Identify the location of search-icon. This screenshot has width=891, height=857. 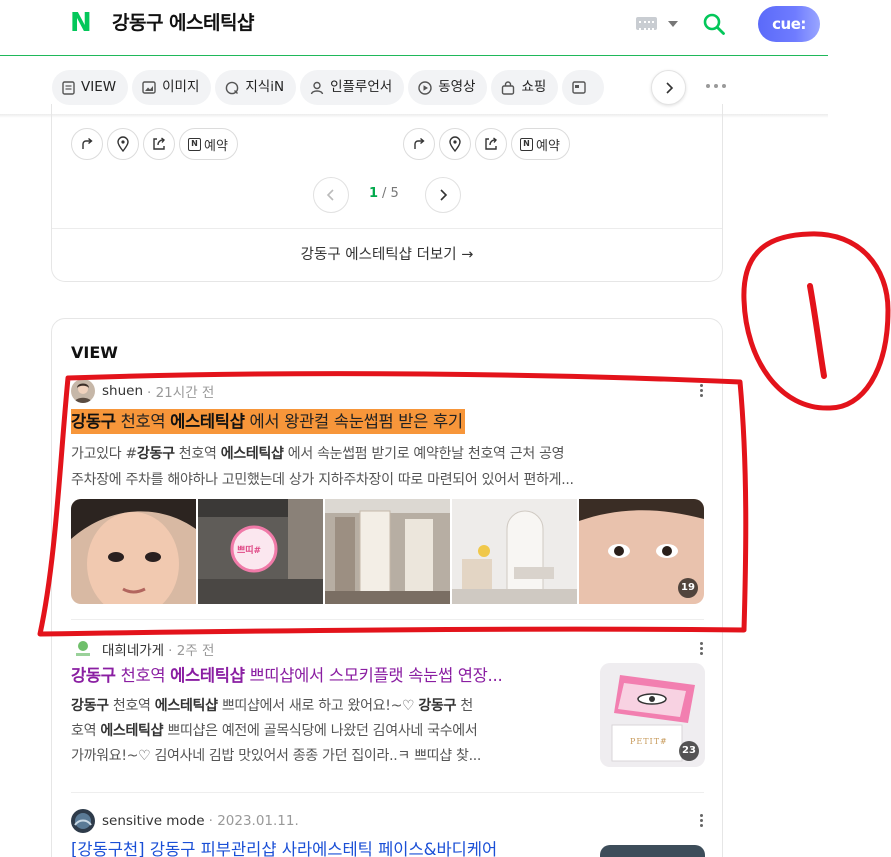
(714, 24).